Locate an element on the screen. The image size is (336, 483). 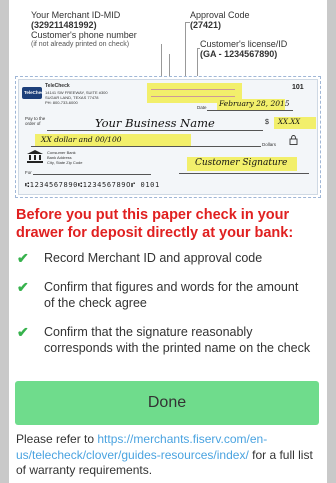
dollars-label: Dollars is located at coordinates (269, 144).